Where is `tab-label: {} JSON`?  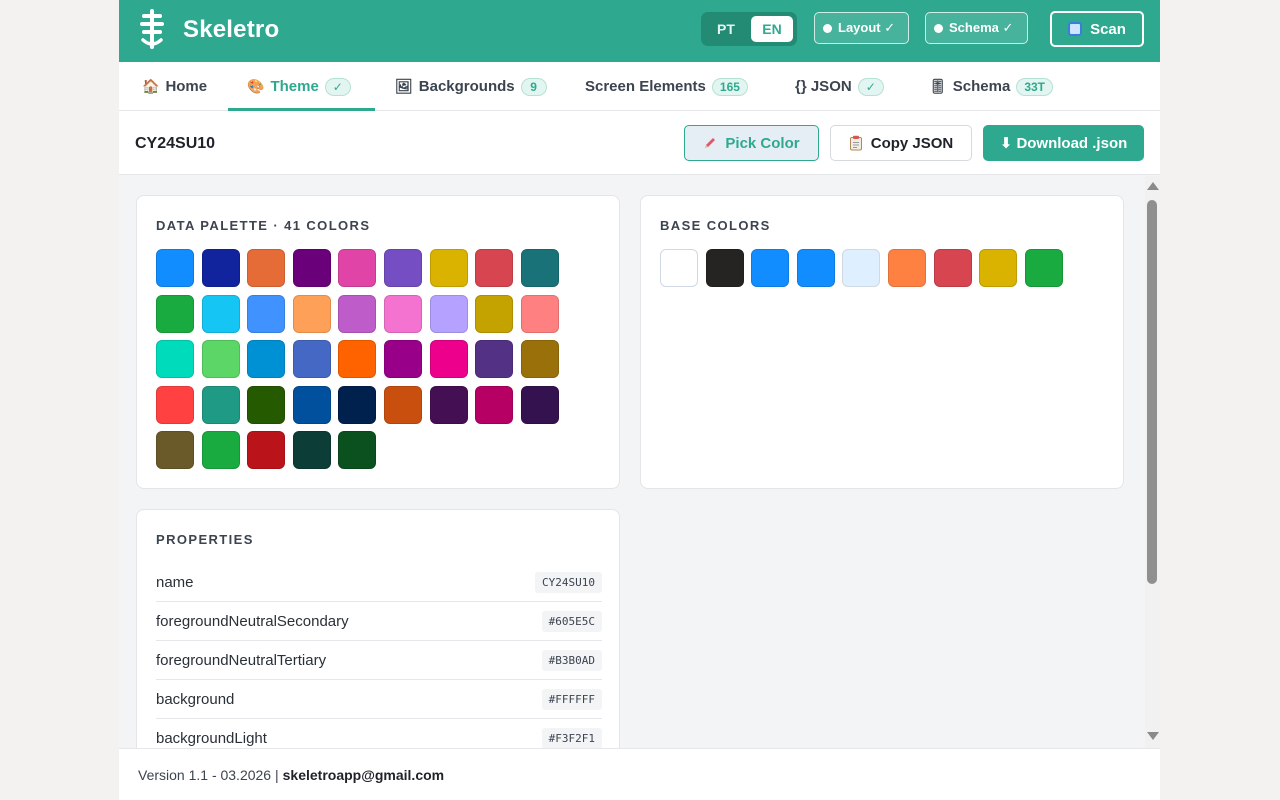 tab-label: {} JSON is located at coordinates (823, 86).